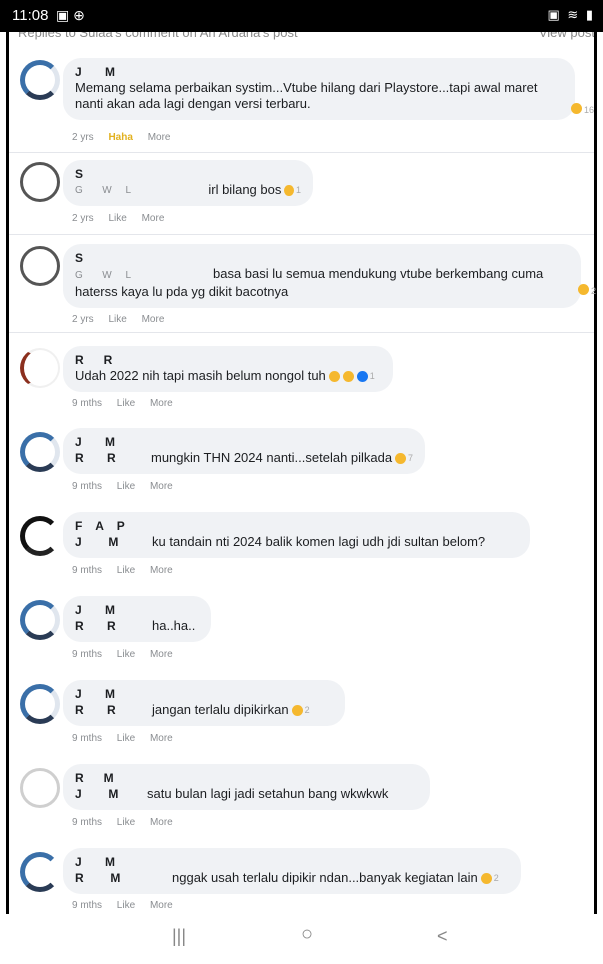 This screenshot has width=603, height=964. What do you see at coordinates (246, 778) in the screenshot?
I see `commenter-name: R M` at bounding box center [246, 778].